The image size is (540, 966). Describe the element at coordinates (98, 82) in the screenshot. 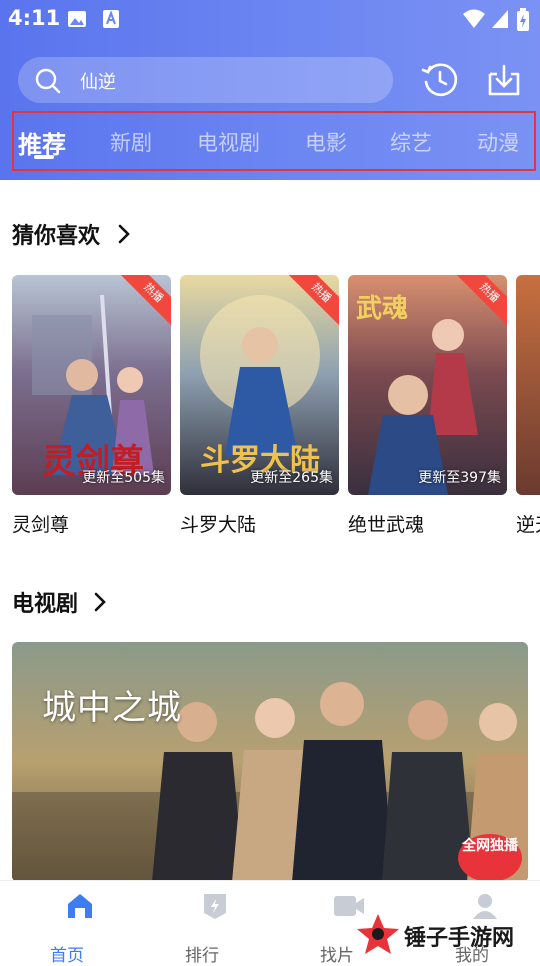

I see `search-placeholder: 仙逆` at that location.